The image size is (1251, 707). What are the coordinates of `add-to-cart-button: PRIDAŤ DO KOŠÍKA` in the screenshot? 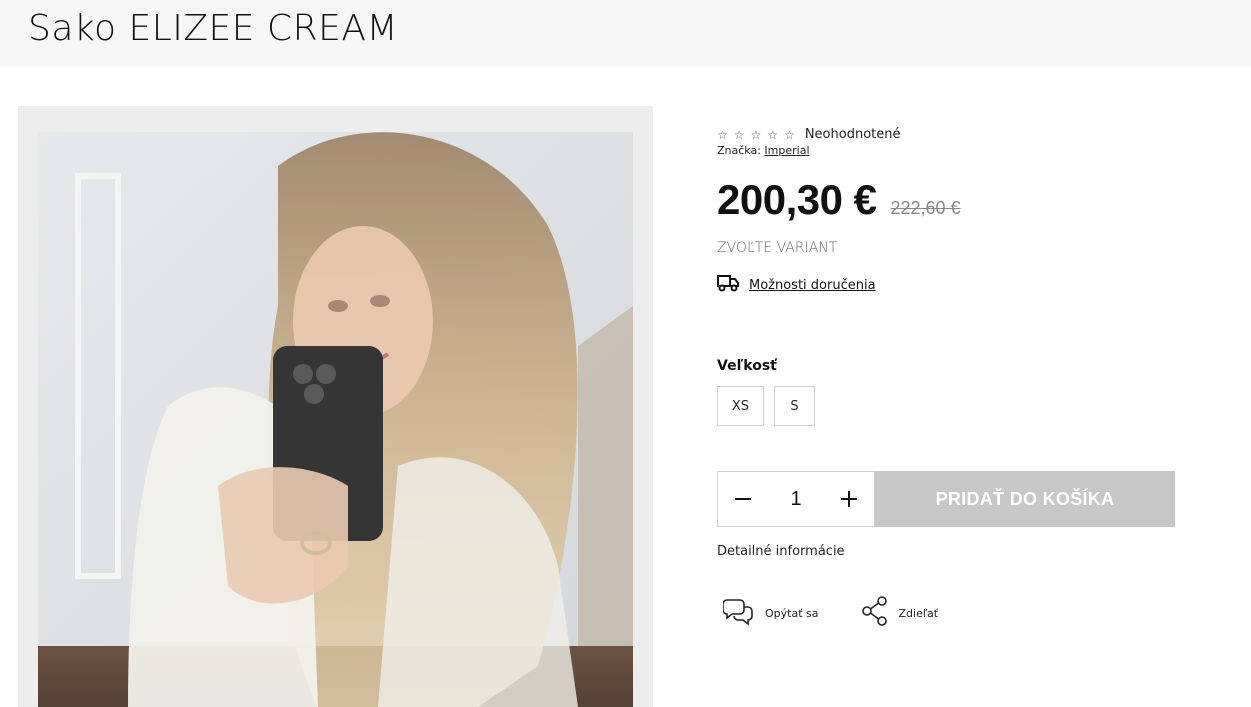 It's located at (1025, 499).